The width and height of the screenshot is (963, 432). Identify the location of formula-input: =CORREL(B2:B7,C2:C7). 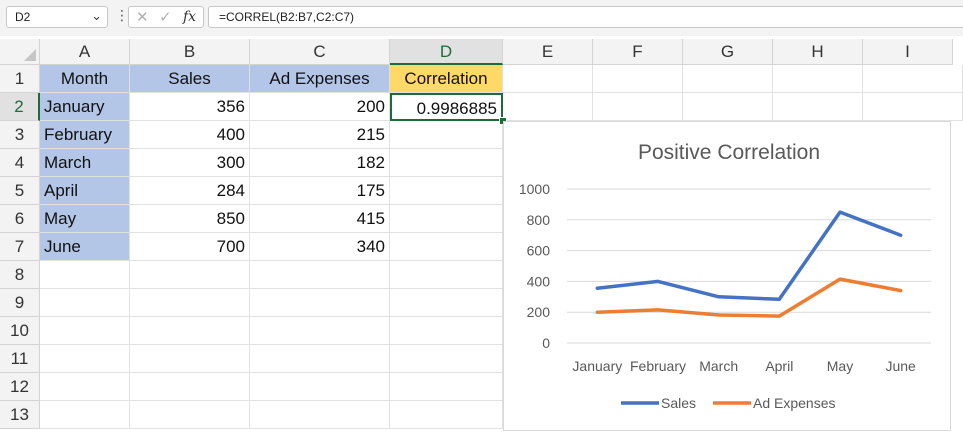
(585, 17).